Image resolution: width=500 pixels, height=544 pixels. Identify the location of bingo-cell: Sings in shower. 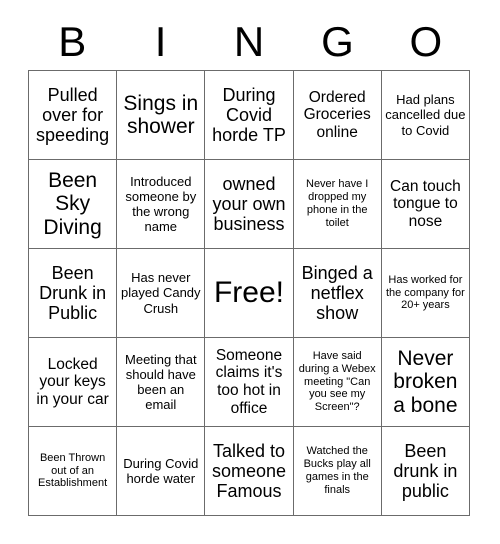
(161, 115).